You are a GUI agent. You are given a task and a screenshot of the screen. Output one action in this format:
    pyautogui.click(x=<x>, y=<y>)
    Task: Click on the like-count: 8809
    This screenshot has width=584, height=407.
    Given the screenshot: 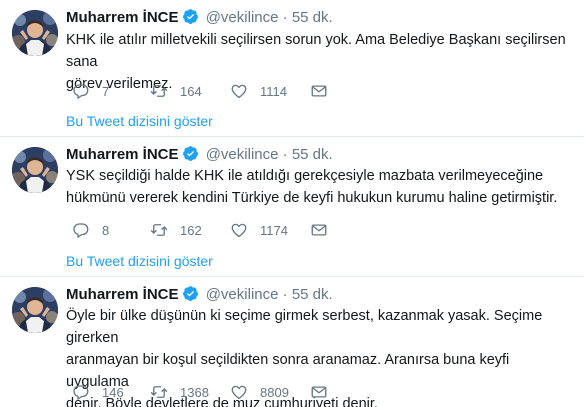 What is the action you would take?
    pyautogui.click(x=274, y=392)
    